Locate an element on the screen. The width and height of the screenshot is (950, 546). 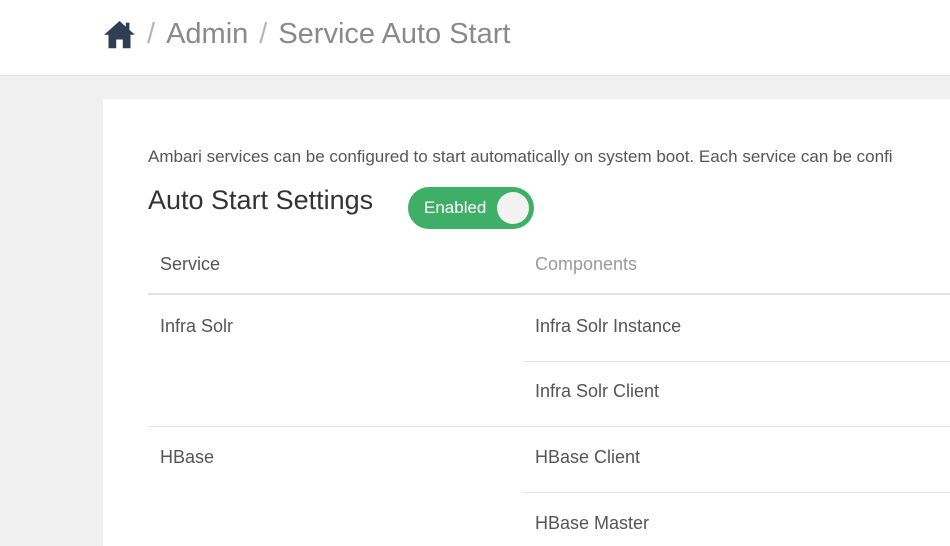
component-item: HBase Client is located at coordinates (587, 457).